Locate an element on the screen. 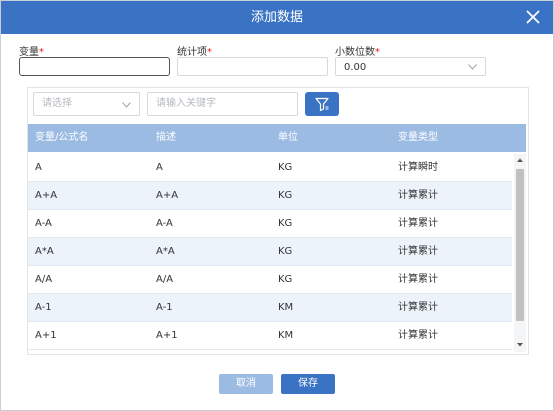 Image resolution: width=554 pixels, height=411 pixels. stat-item-label: 统计项* is located at coordinates (194, 50).